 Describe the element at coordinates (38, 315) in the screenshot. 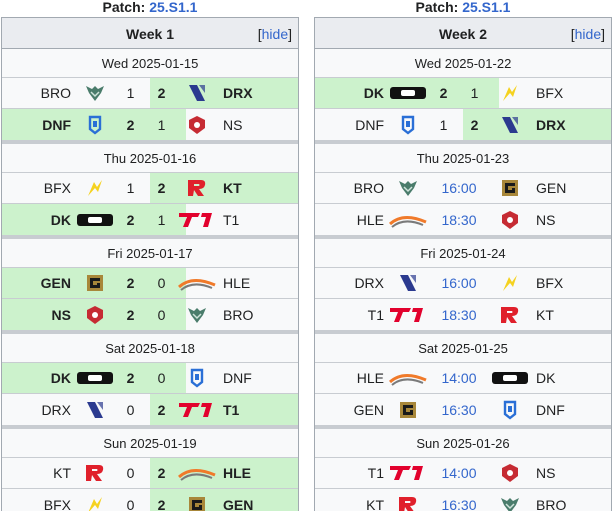

I see `team-left-name: NS` at that location.